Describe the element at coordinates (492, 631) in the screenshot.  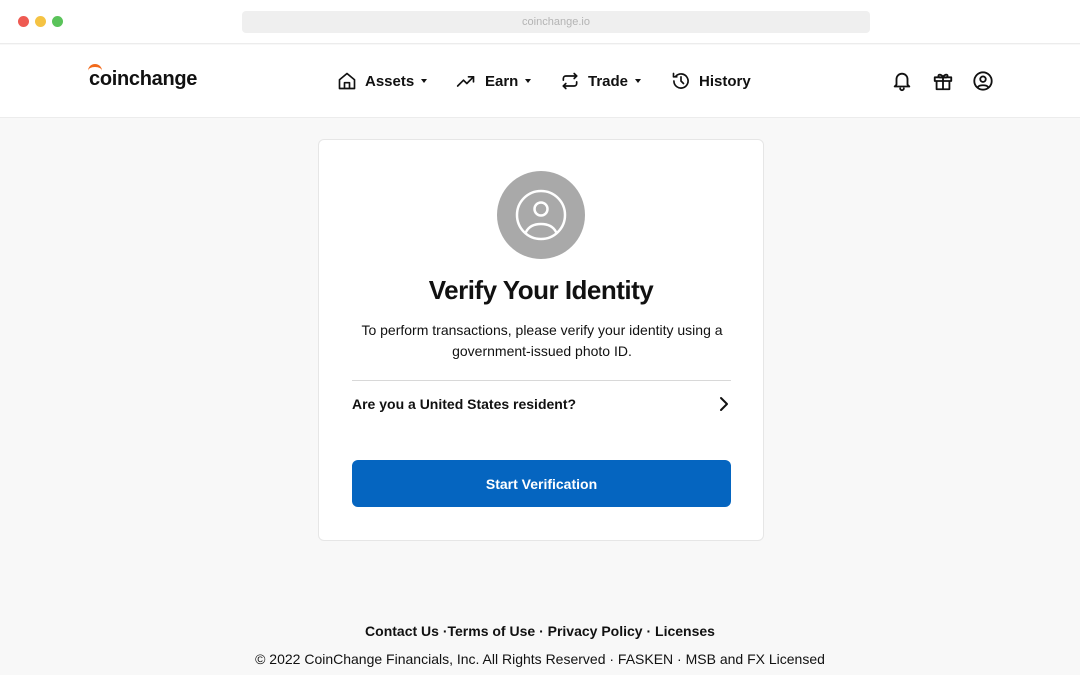
I see `footer-link-terms: Terms of Use` at that location.